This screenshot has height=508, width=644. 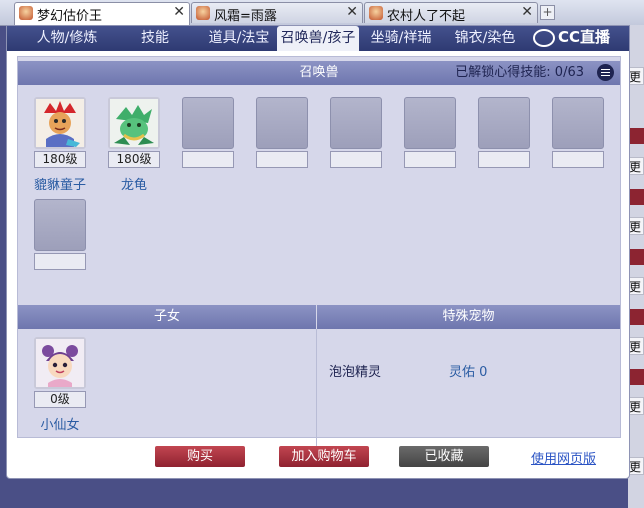 I want to click on cc-live-watermark: CC直播, so click(x=588, y=37).